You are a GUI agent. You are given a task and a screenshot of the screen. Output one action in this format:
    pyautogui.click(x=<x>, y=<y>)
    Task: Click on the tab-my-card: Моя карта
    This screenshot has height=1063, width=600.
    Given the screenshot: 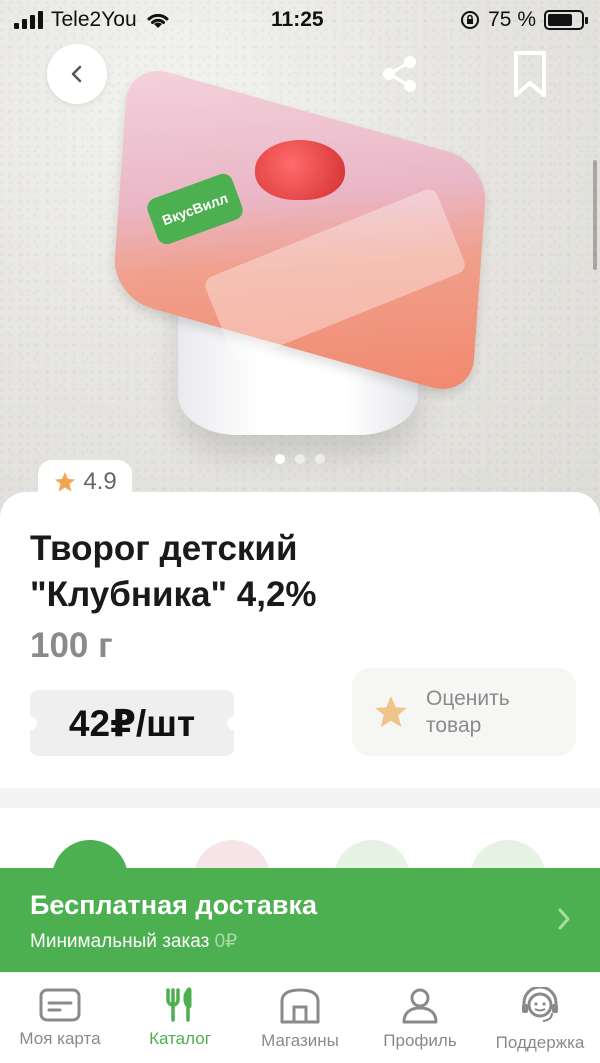 What is the action you would take?
    pyautogui.click(x=60, y=1018)
    